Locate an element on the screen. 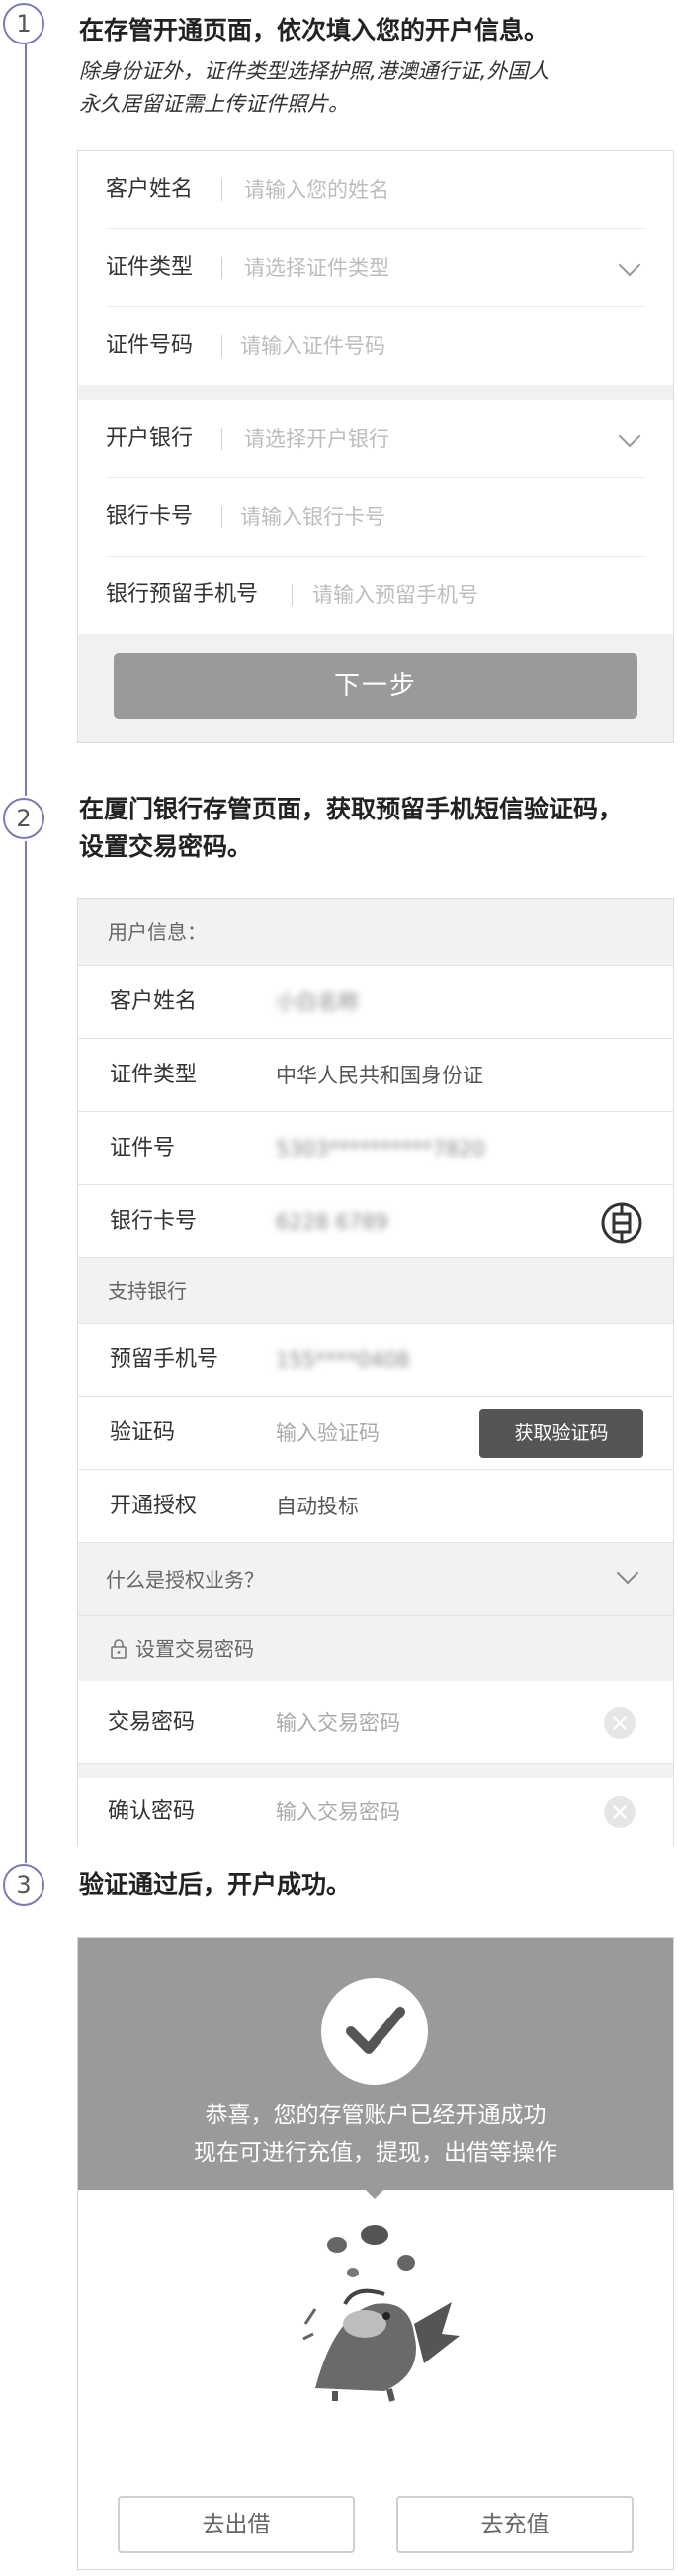 This screenshot has width=678, height=2576. phone-field: 银行预留手机号 请输入预留手机号 is located at coordinates (375, 595).